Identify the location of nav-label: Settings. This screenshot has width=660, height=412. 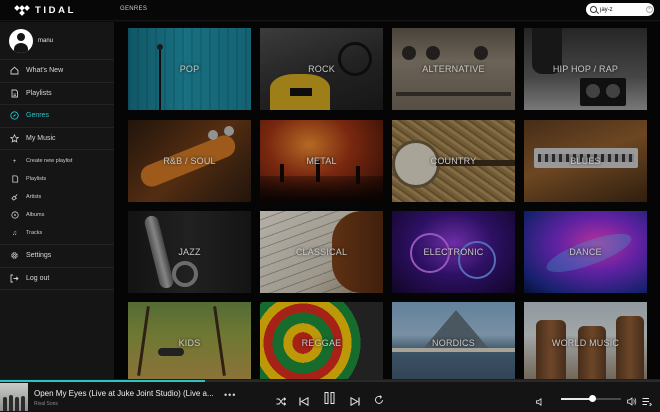
(39, 256).